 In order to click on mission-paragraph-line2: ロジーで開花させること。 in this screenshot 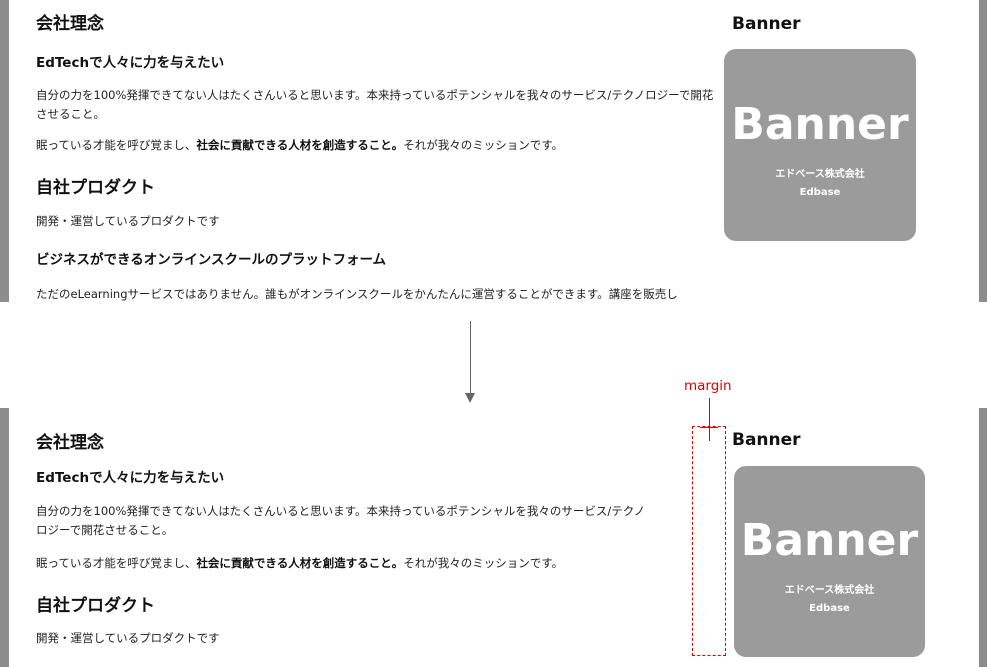, I will do `click(105, 530)`.